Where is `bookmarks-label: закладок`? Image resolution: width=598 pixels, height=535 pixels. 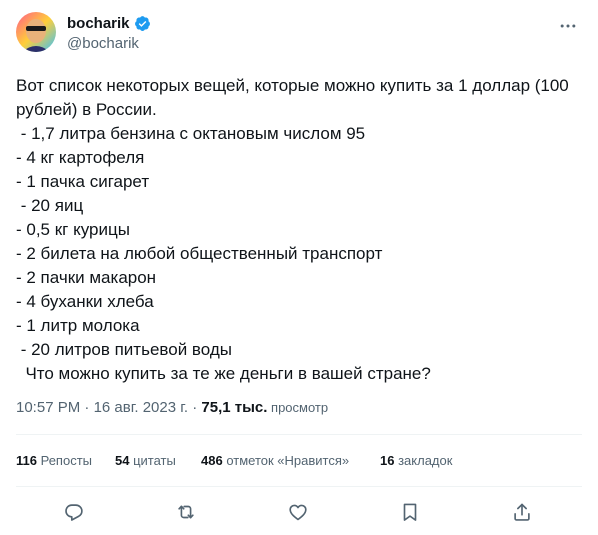 bookmarks-label: закладок is located at coordinates (423, 460).